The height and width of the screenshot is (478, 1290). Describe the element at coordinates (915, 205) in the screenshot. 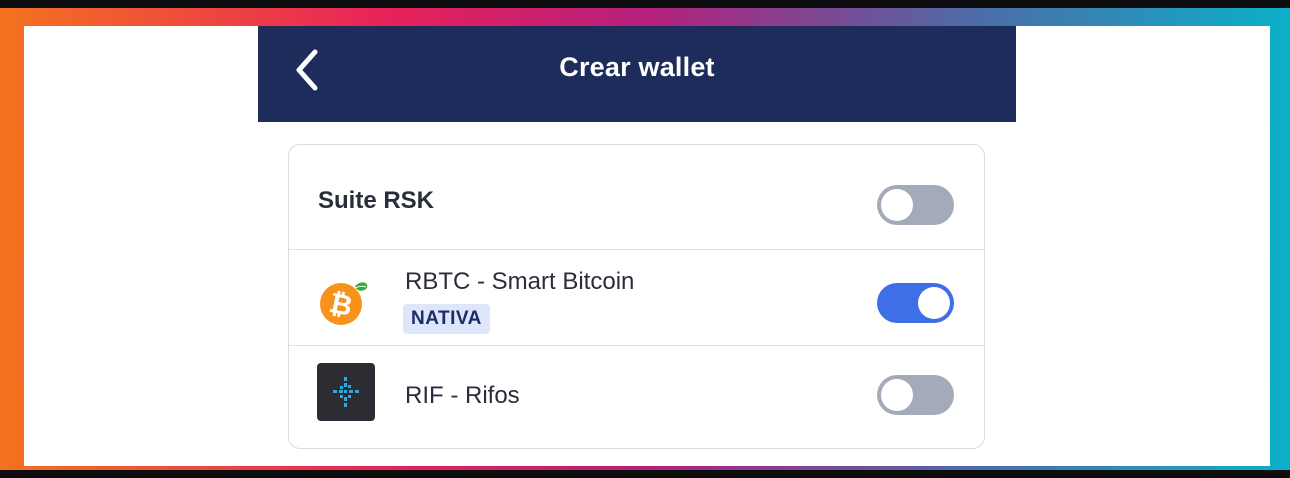

I see `suite-rsk-toggle` at that location.